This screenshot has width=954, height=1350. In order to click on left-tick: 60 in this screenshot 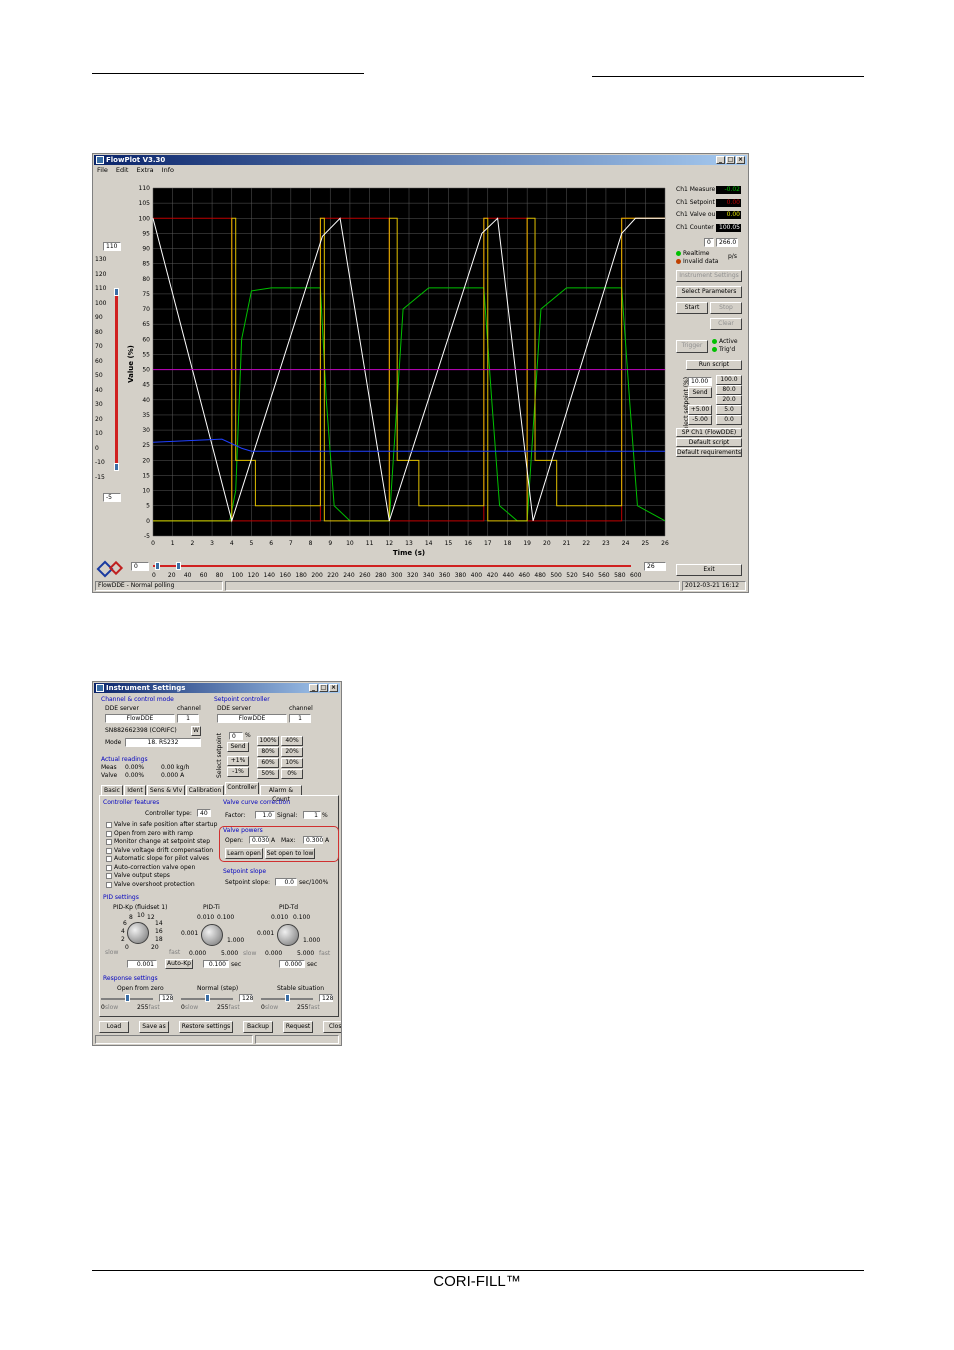, I will do `click(99, 361)`.